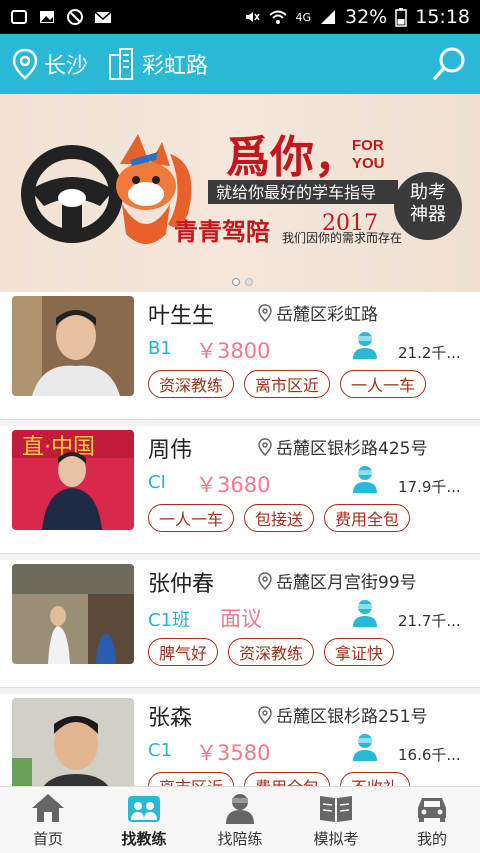 The height and width of the screenshot is (853, 480). I want to click on carousel-indicator, so click(242, 282).